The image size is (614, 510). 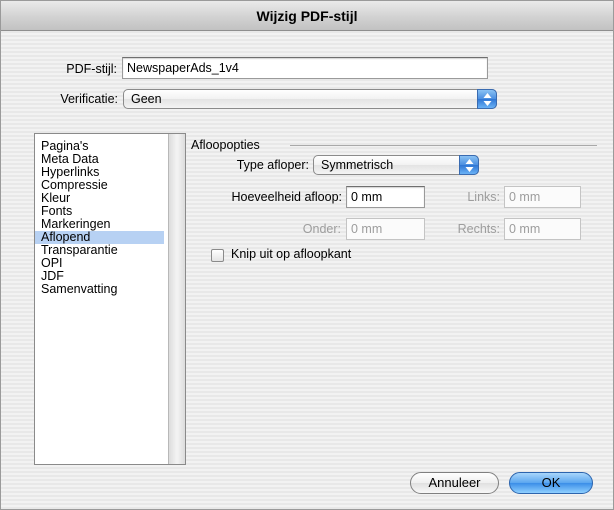 What do you see at coordinates (287, 197) in the screenshot?
I see `bleed-amount-label: Hoeveelheid afloop:` at bounding box center [287, 197].